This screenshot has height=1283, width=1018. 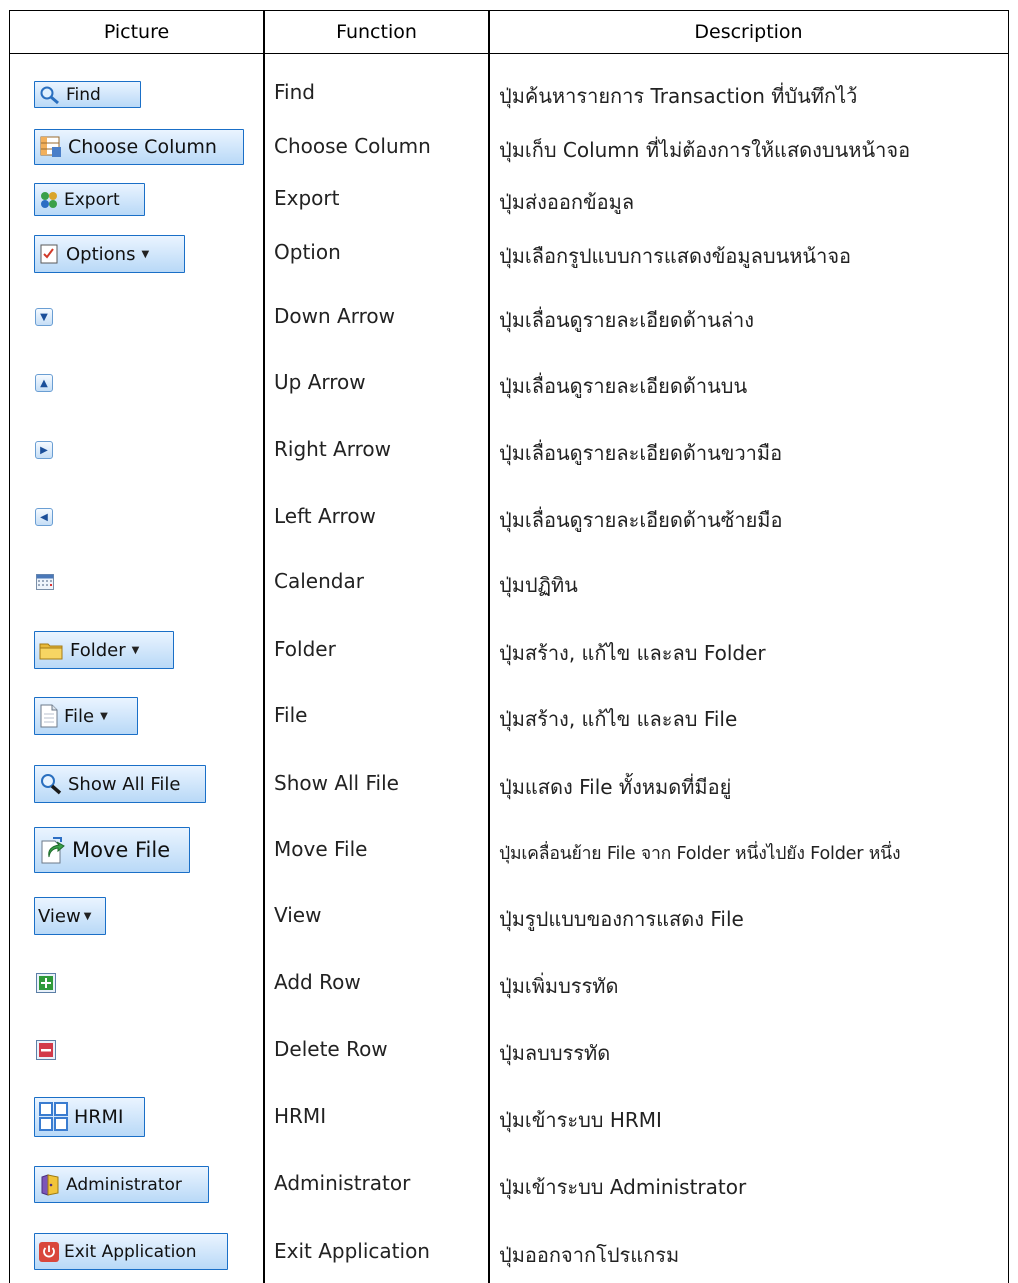 I want to click on folder-button: Folder ▼, so click(x=104, y=650).